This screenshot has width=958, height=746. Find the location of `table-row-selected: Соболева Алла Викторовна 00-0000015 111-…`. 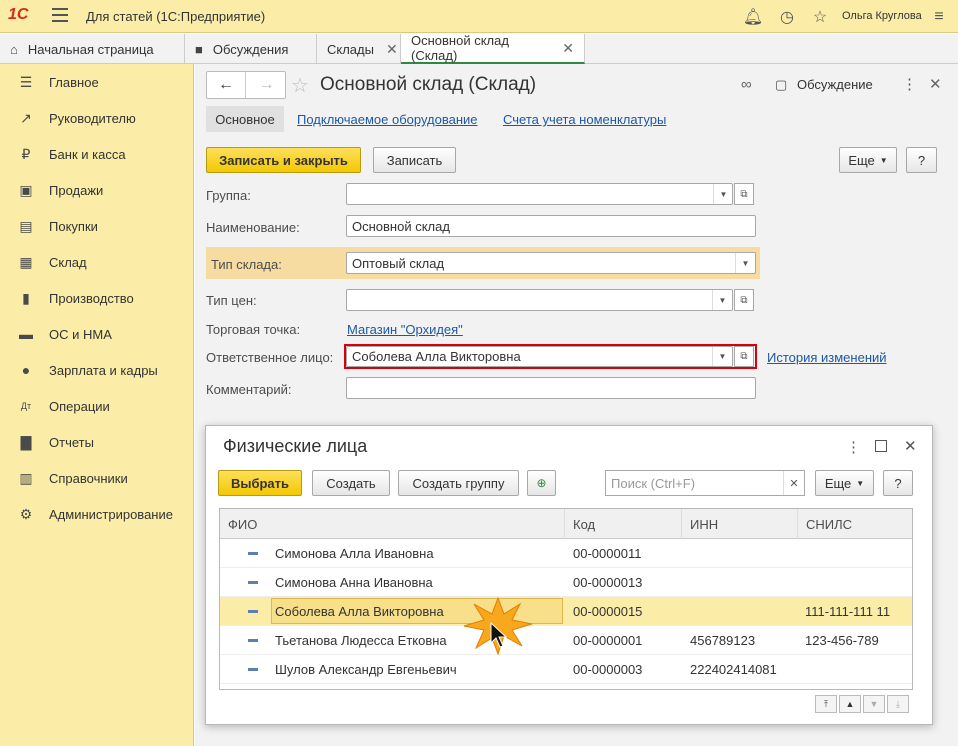

table-row-selected: Соболева Алла Викторовна 00-0000015 111-… is located at coordinates (566, 611).